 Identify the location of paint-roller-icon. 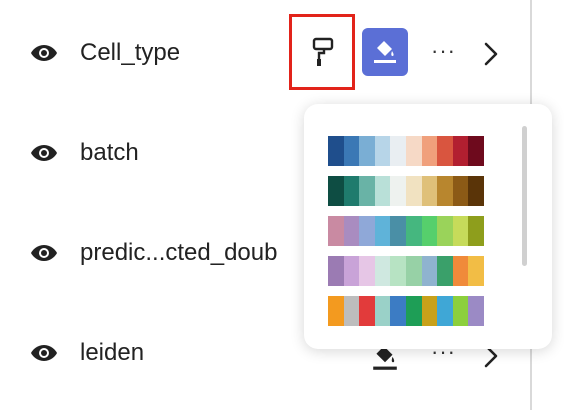
(323, 51).